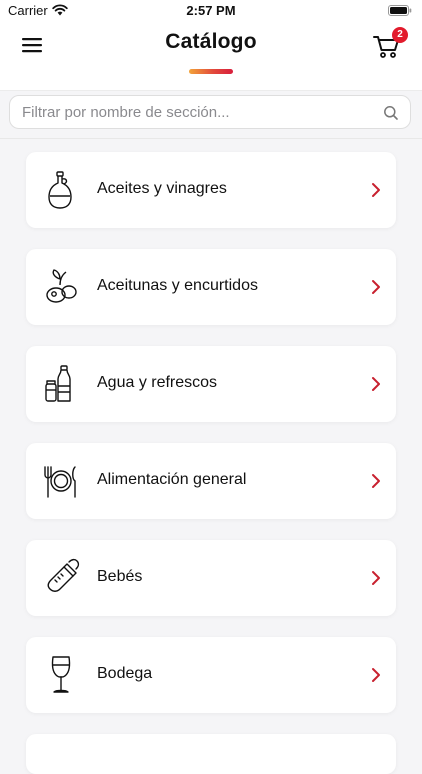 The image size is (422, 774). I want to click on app-header: Catálogo 2, so click(211, 56).